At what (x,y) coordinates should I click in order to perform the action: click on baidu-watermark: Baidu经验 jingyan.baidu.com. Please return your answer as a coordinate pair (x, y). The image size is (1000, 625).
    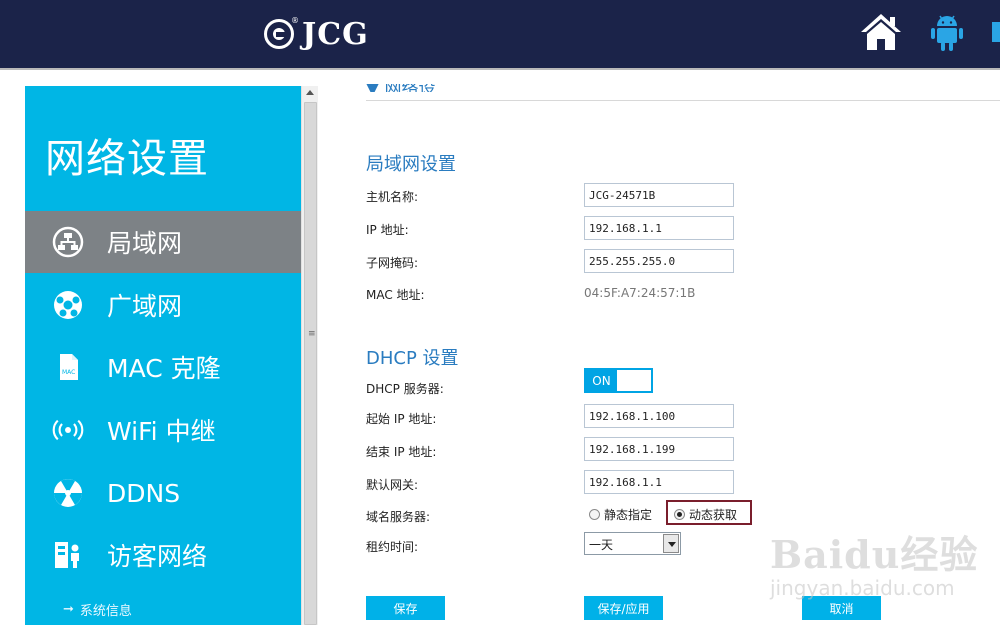
    Looking at the image, I should click on (880, 562).